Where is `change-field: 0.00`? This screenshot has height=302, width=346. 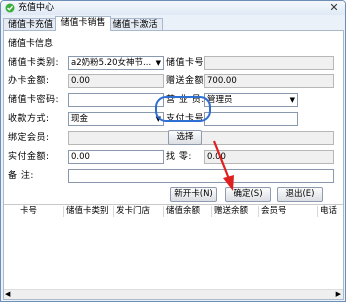 change-field: 0.00 is located at coordinates (269, 157).